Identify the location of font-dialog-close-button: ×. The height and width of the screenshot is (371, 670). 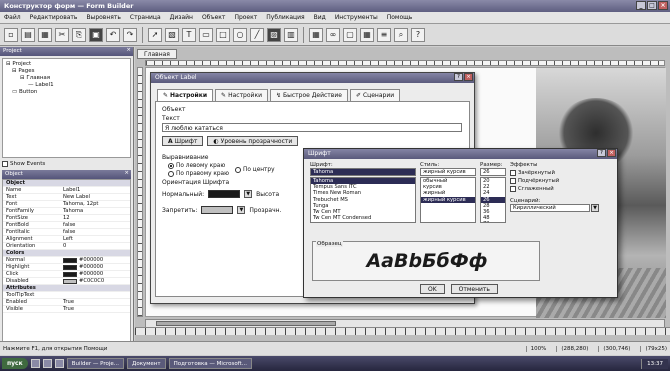
(611, 153).